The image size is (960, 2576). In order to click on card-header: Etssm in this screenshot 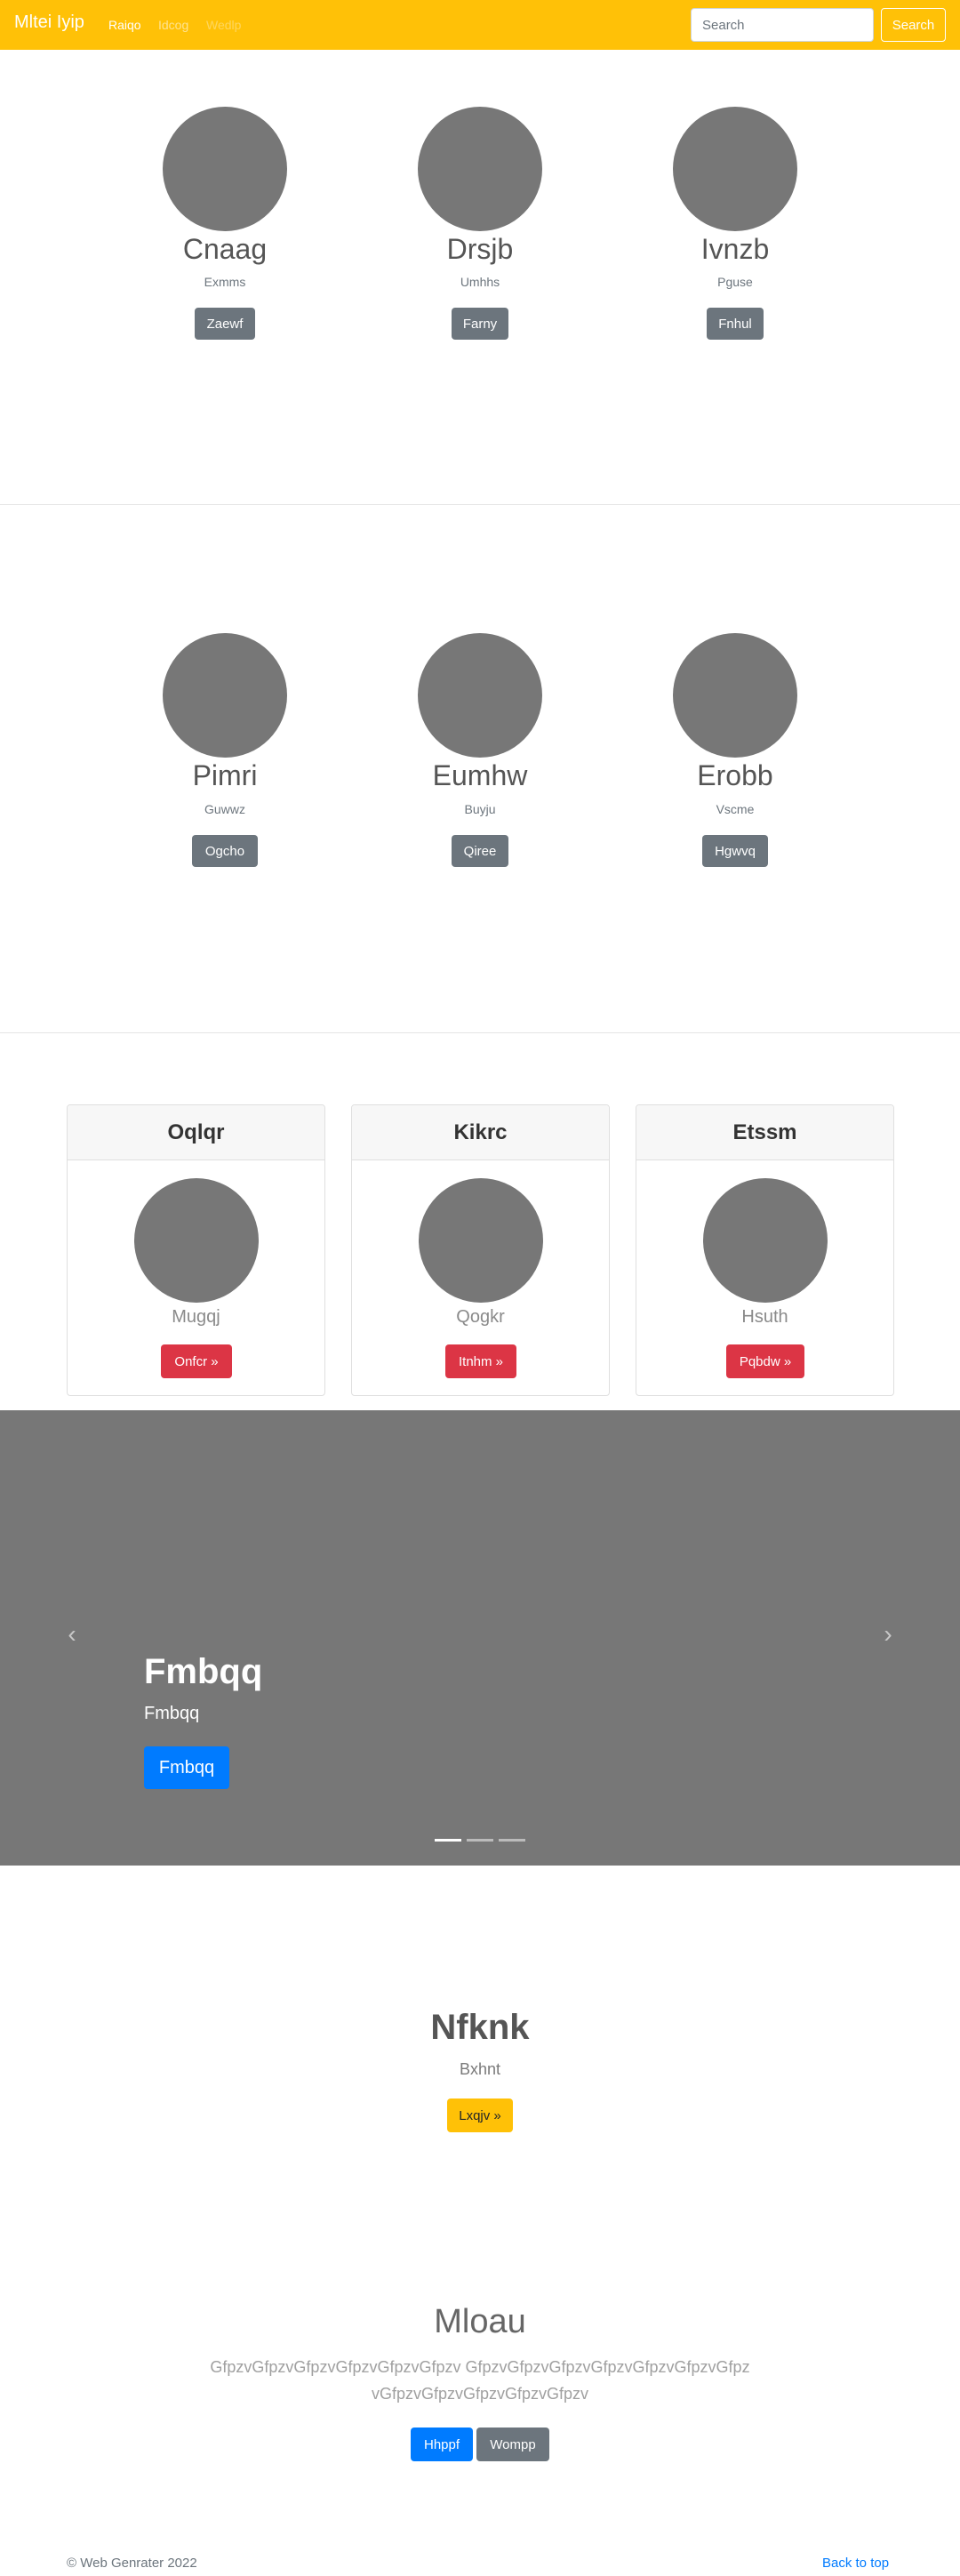, I will do `click(764, 1132)`.